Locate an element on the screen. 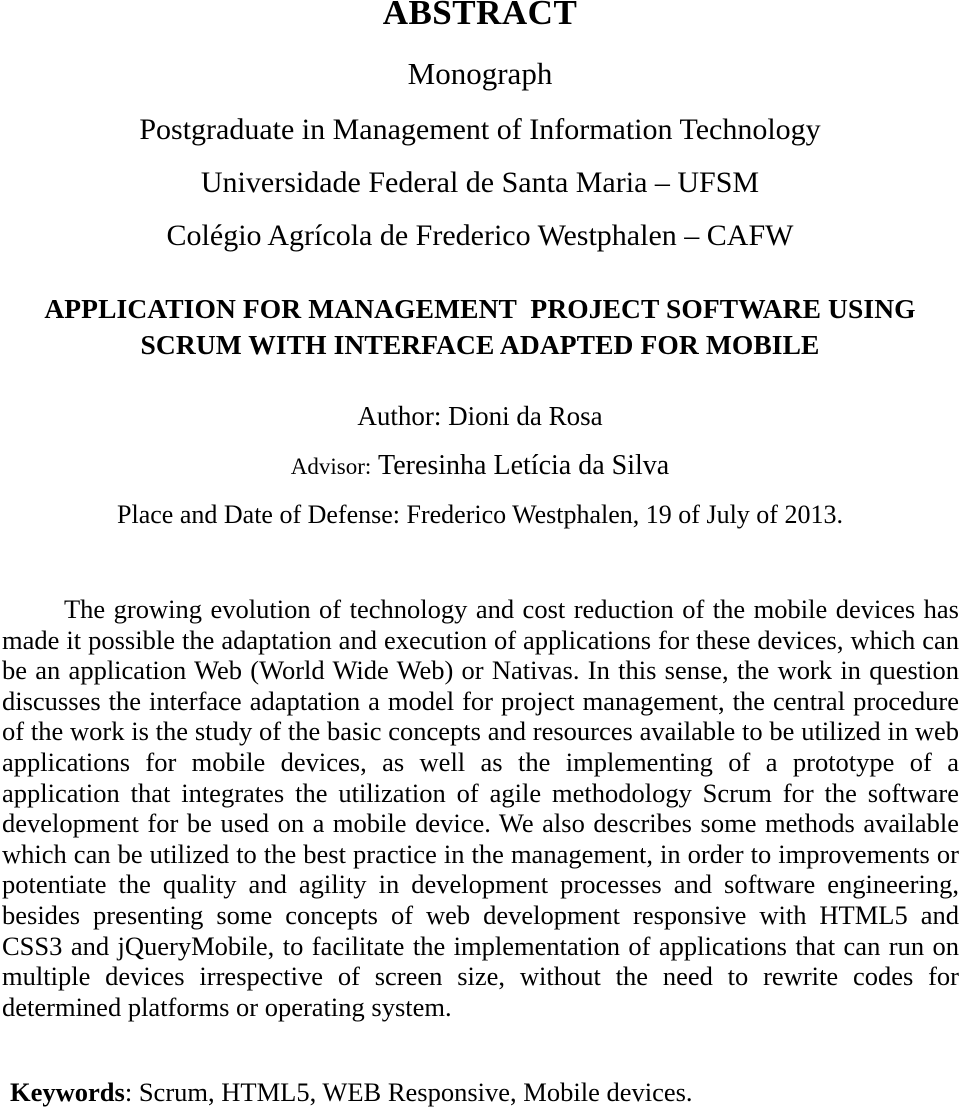 This screenshot has height=1111, width=960. advisor-line: Advisor: Teresinha Letícia da Silva is located at coordinates (480, 466).